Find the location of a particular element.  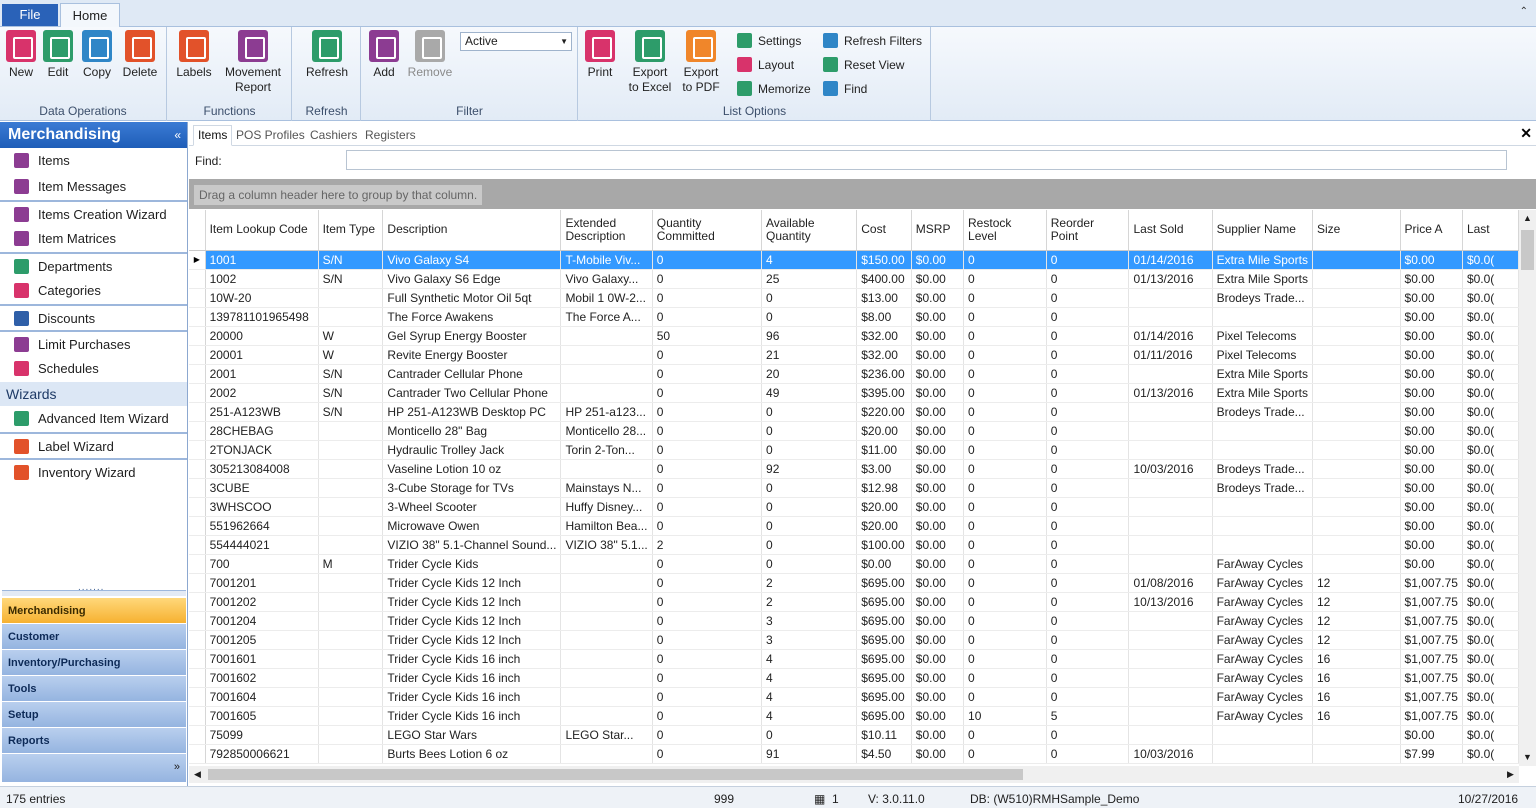

table-cell: 25 is located at coordinates (809, 279).